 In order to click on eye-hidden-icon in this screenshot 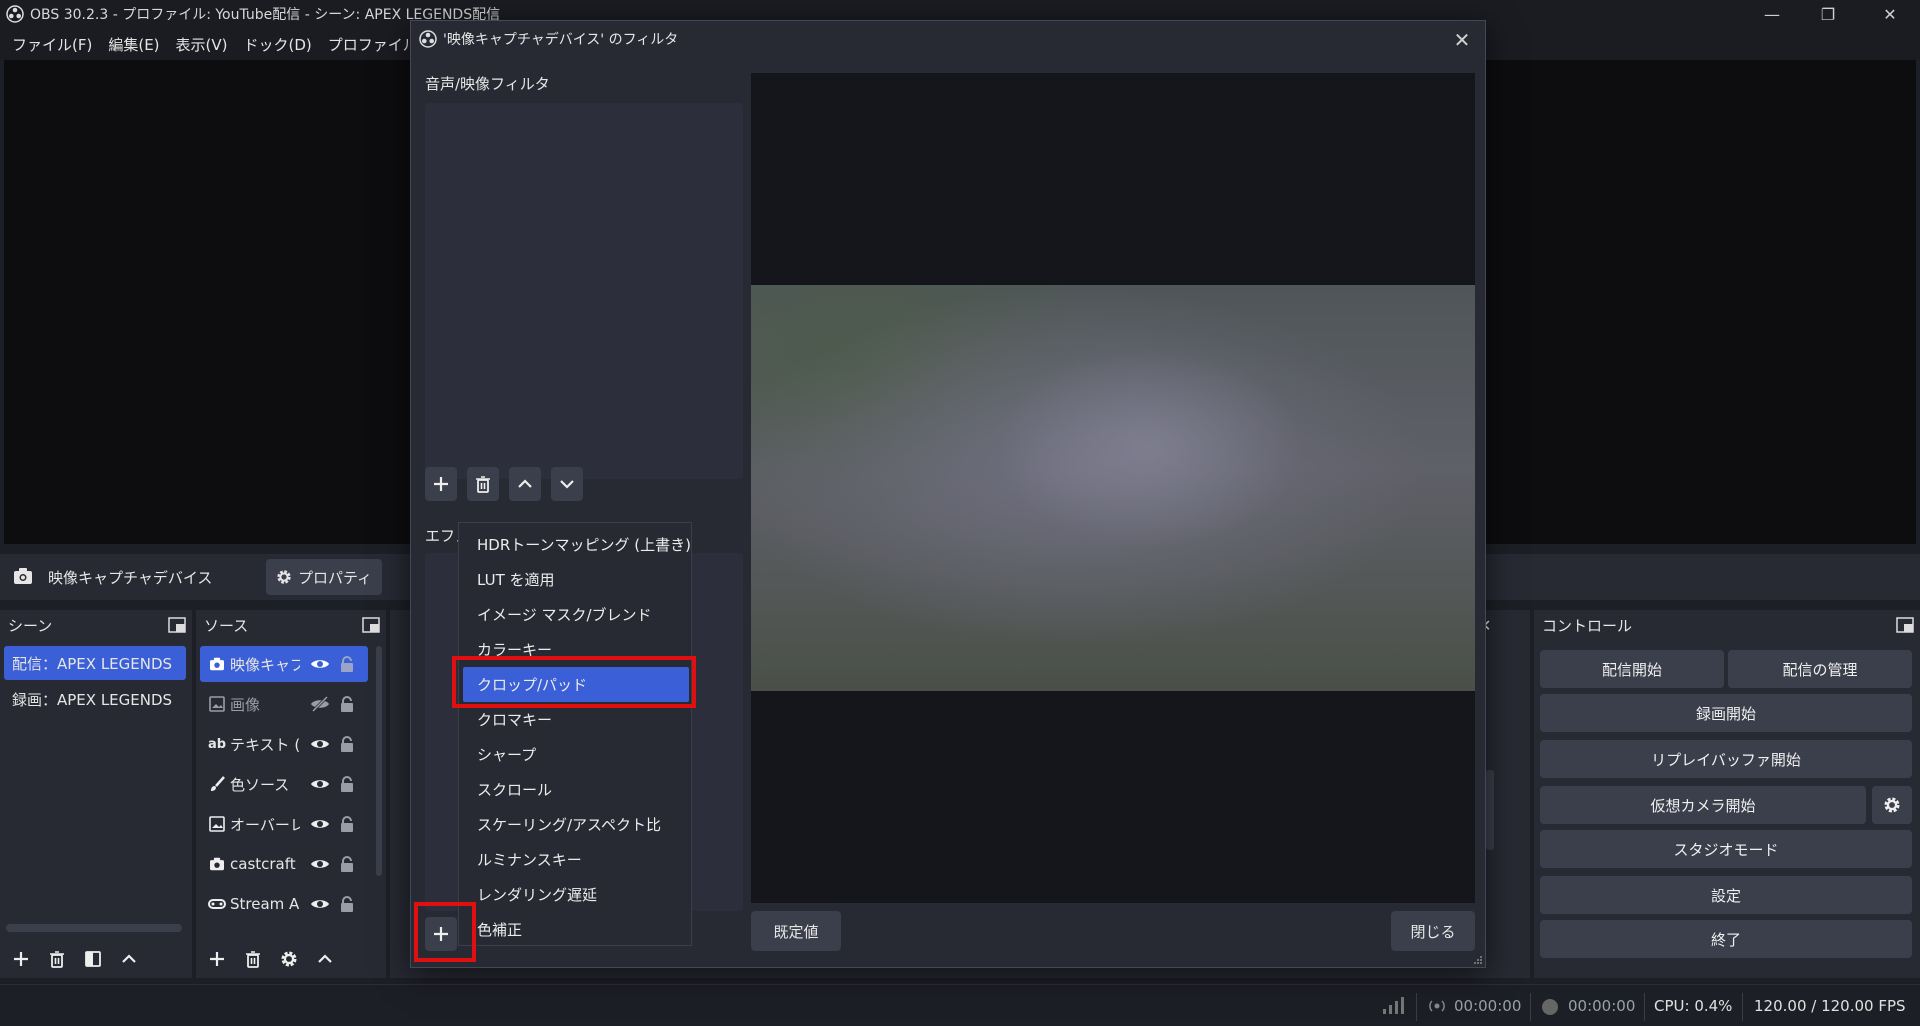, I will do `click(320, 704)`.